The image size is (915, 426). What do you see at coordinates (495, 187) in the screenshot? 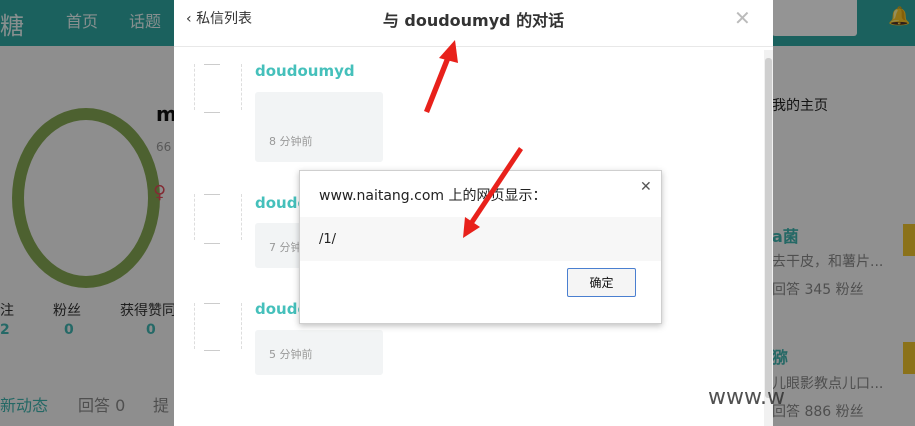
I see `arrow-2-shaft` at bounding box center [495, 187].